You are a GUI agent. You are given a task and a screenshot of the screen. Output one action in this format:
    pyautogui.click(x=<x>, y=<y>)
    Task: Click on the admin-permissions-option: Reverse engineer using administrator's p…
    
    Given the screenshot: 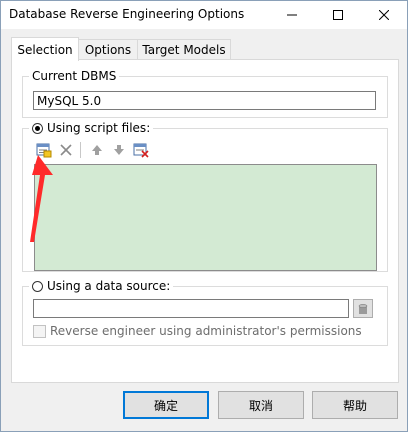 What is the action you would take?
    pyautogui.click(x=197, y=331)
    